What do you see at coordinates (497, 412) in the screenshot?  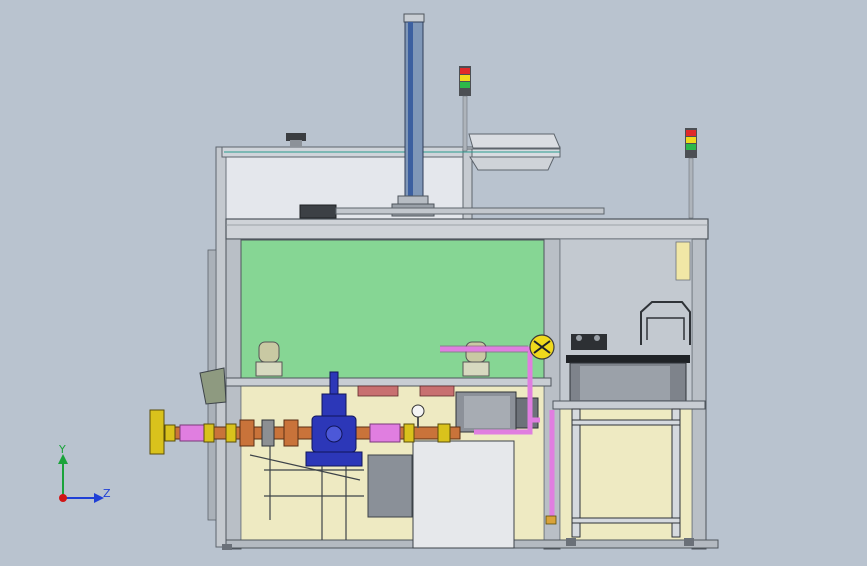 I see `motor` at bounding box center [497, 412].